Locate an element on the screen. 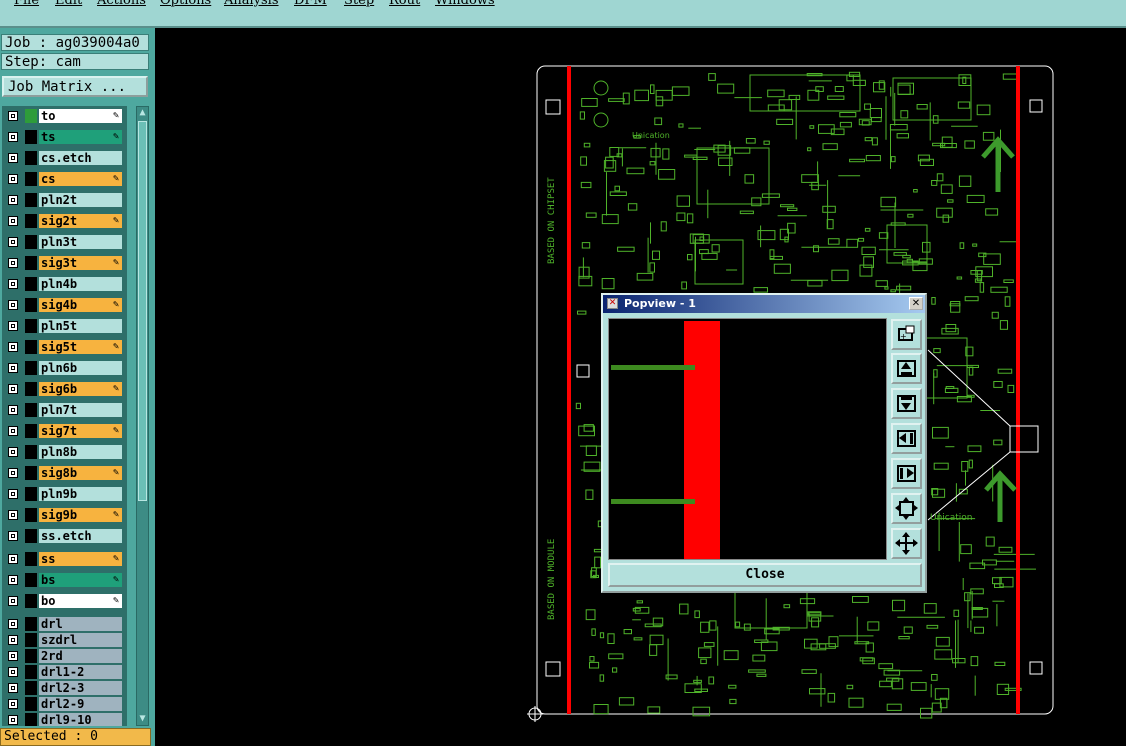  layer-name: ss ✎ is located at coordinates (80, 559).